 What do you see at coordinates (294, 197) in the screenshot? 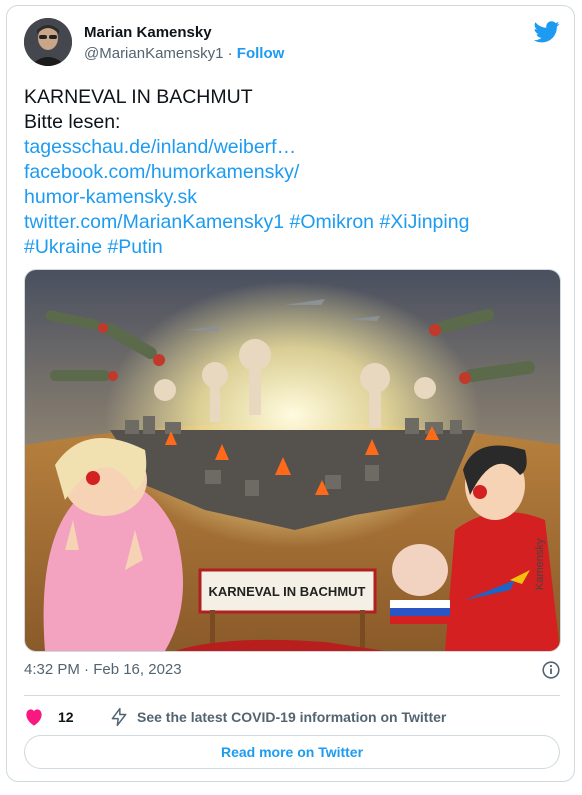
I see `link-humor-kamensky: humor-kamensky.sk` at bounding box center [294, 197].